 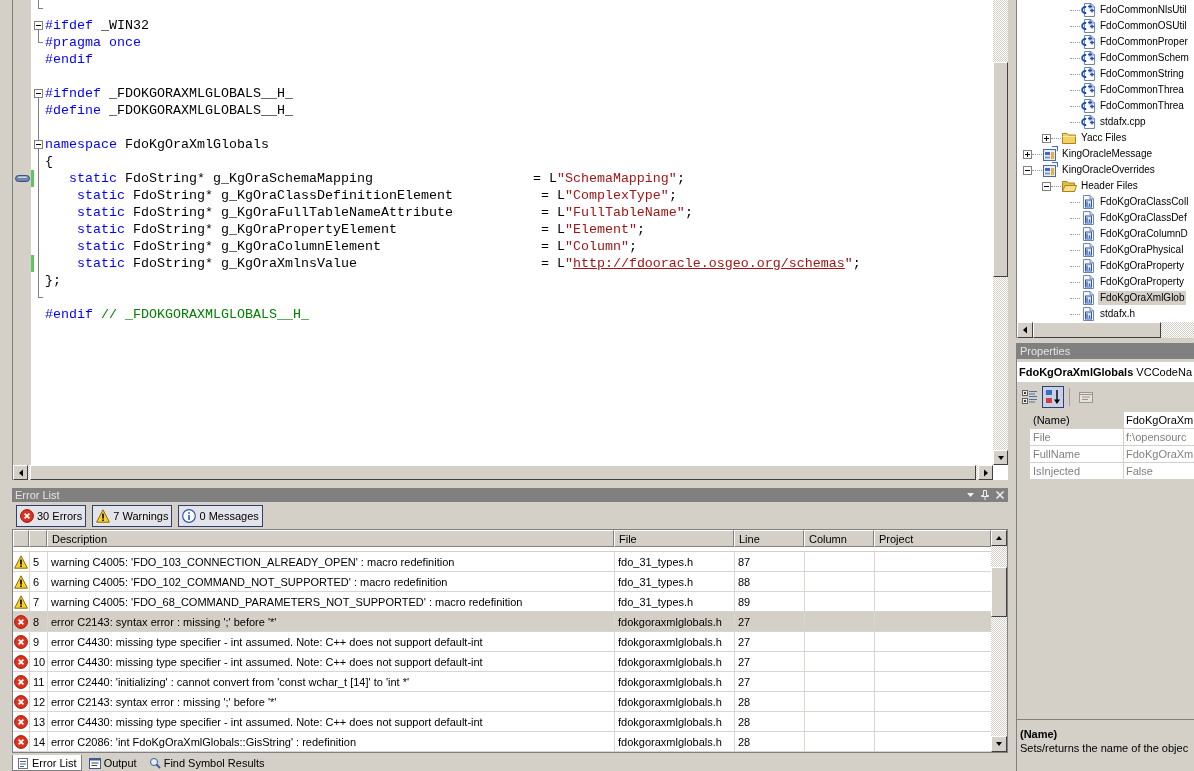 I want to click on table-cell: error C2086: 'int FdoKgOraXmlGlobals::GisString' : redefinition, so click(x=330, y=741).